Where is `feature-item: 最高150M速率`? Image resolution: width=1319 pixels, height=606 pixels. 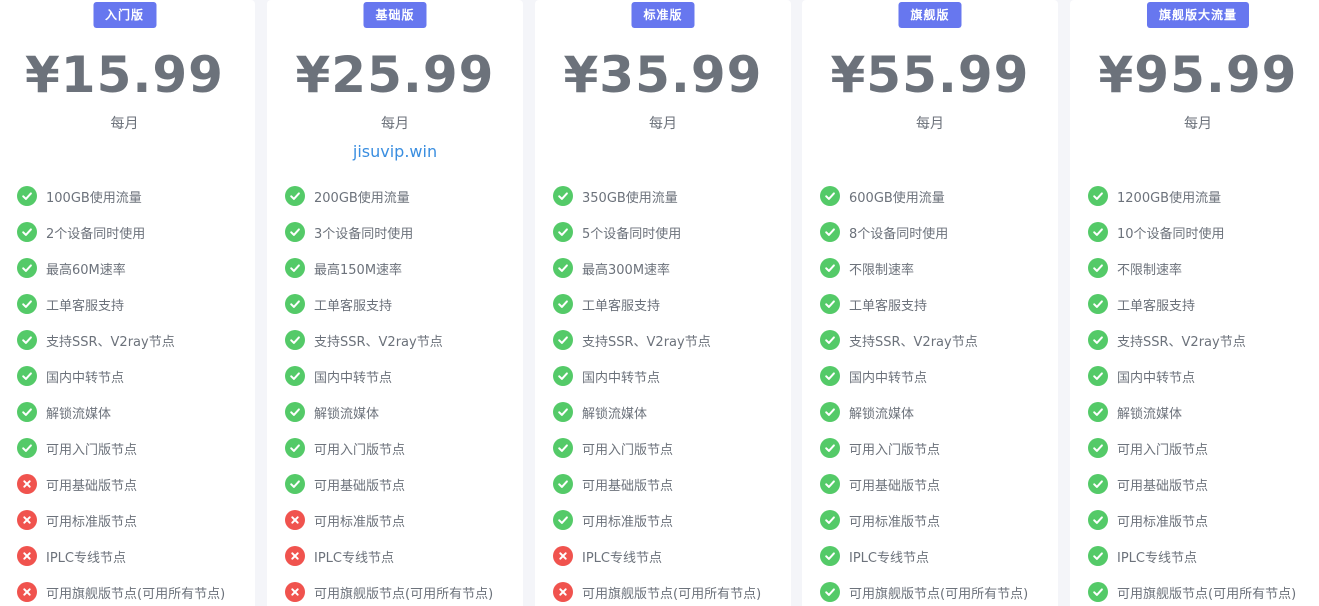 feature-item: 最高150M速率 is located at coordinates (395, 268).